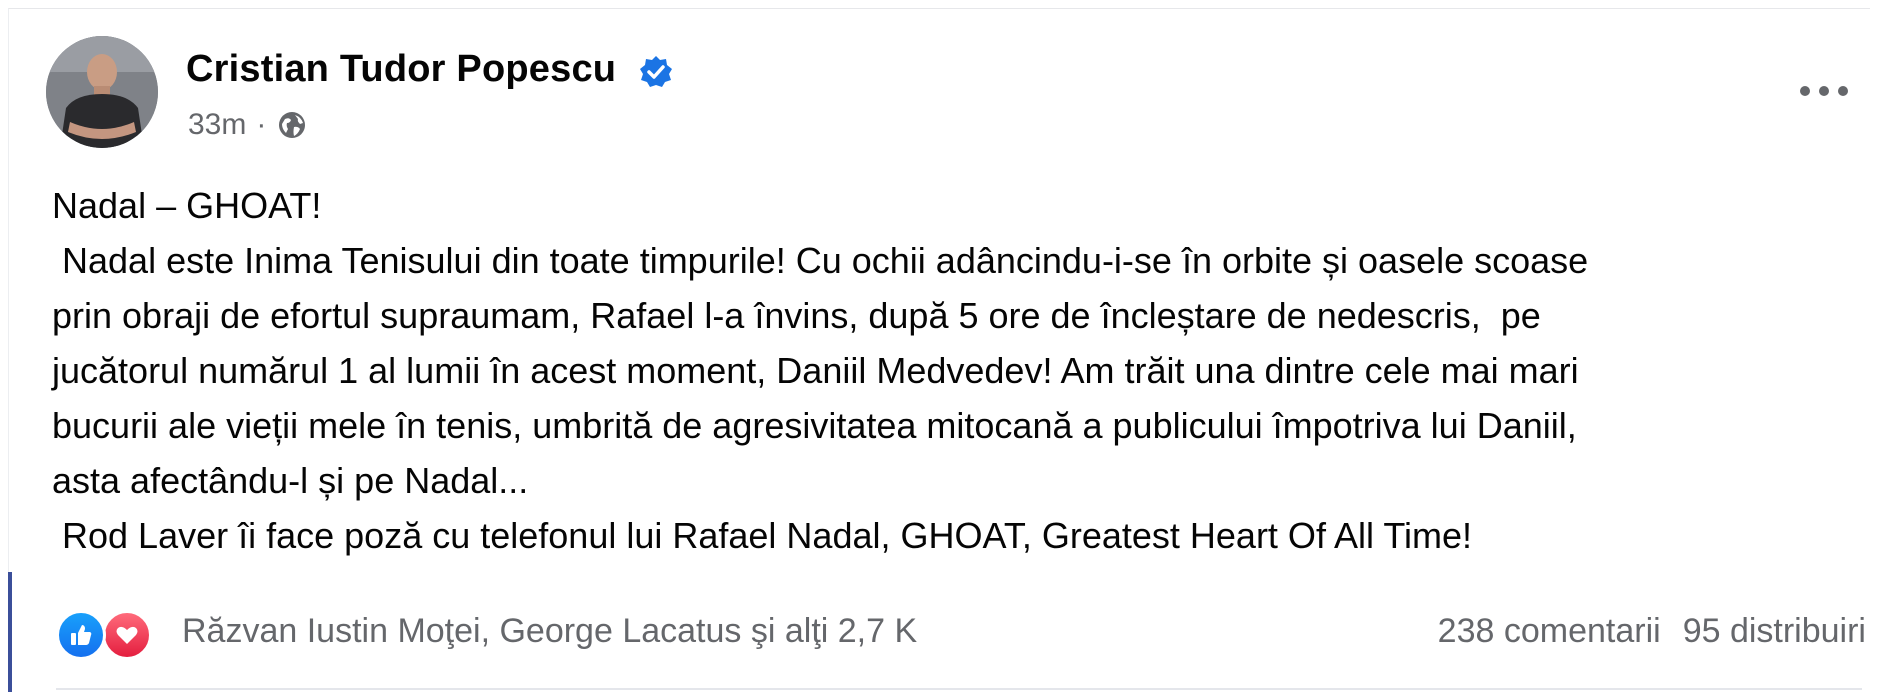 Image resolution: width=1878 pixels, height=700 pixels. Describe the element at coordinates (248, 125) in the screenshot. I see `post-meta: 33m ·` at that location.